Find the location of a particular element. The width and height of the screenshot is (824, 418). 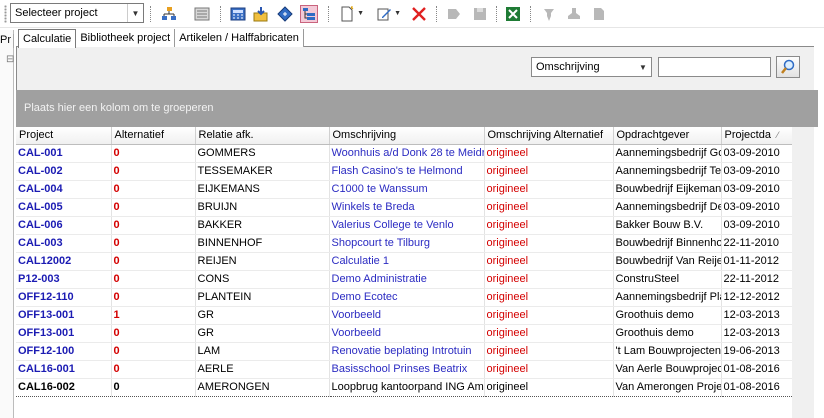

group-by-area: Plaats hier een kolom om te groeperen is located at coordinates (417, 108).